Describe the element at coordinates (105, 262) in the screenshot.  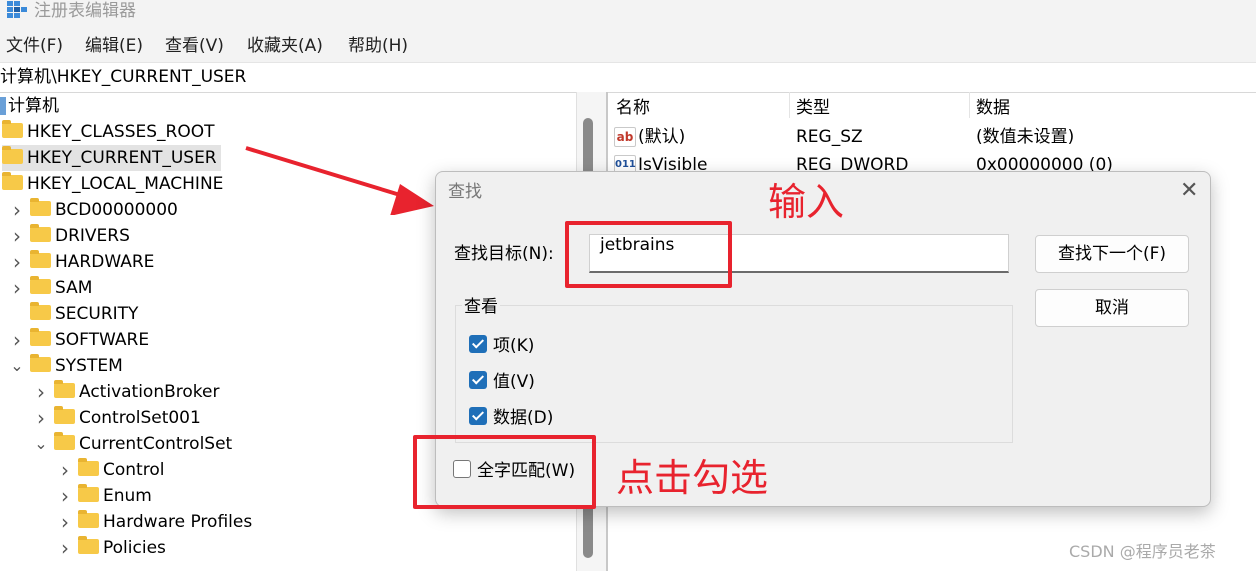
I see `tree-item-label: HARDWARE` at that location.